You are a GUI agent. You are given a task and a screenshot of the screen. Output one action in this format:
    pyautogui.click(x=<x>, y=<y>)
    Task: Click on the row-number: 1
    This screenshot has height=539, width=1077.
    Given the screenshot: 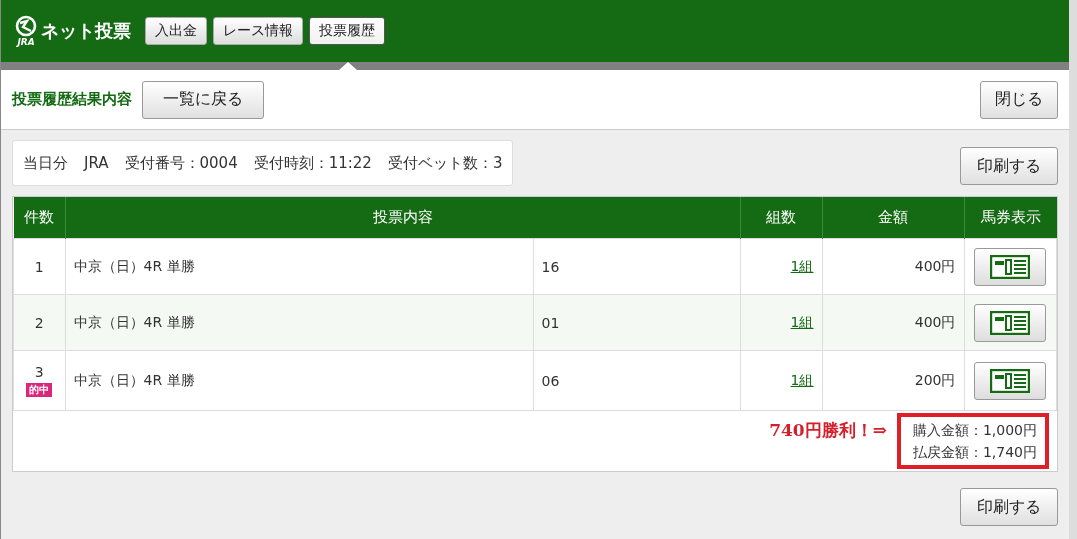 What is the action you would take?
    pyautogui.click(x=39, y=266)
    